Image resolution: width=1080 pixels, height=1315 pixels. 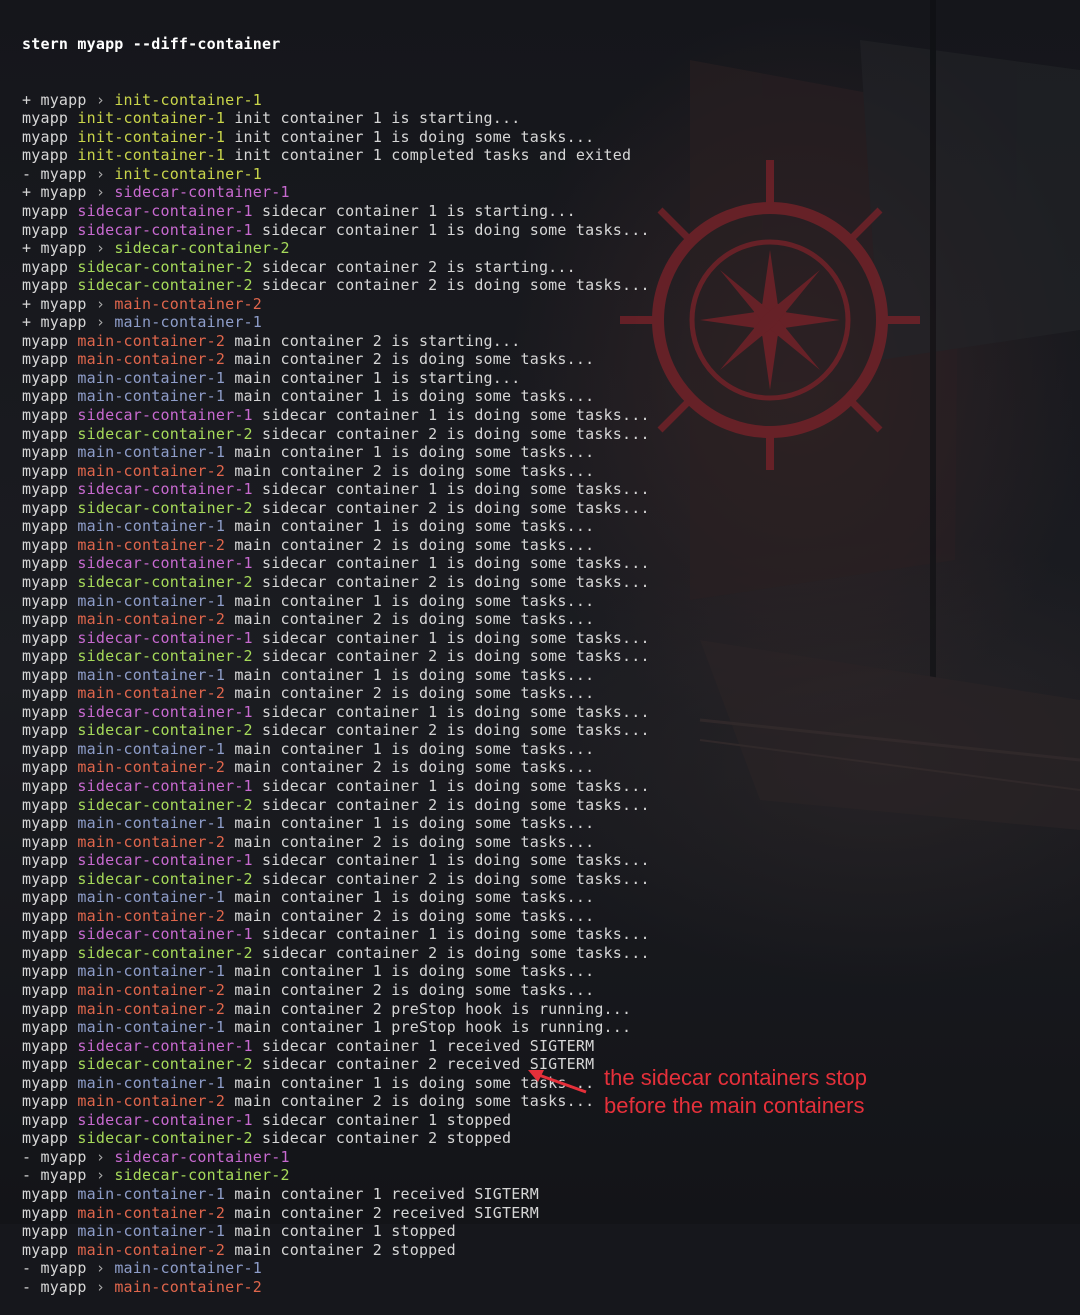 What do you see at coordinates (336, 100) in the screenshot?
I see `container-event-line: + myapp › init-container-1` at bounding box center [336, 100].